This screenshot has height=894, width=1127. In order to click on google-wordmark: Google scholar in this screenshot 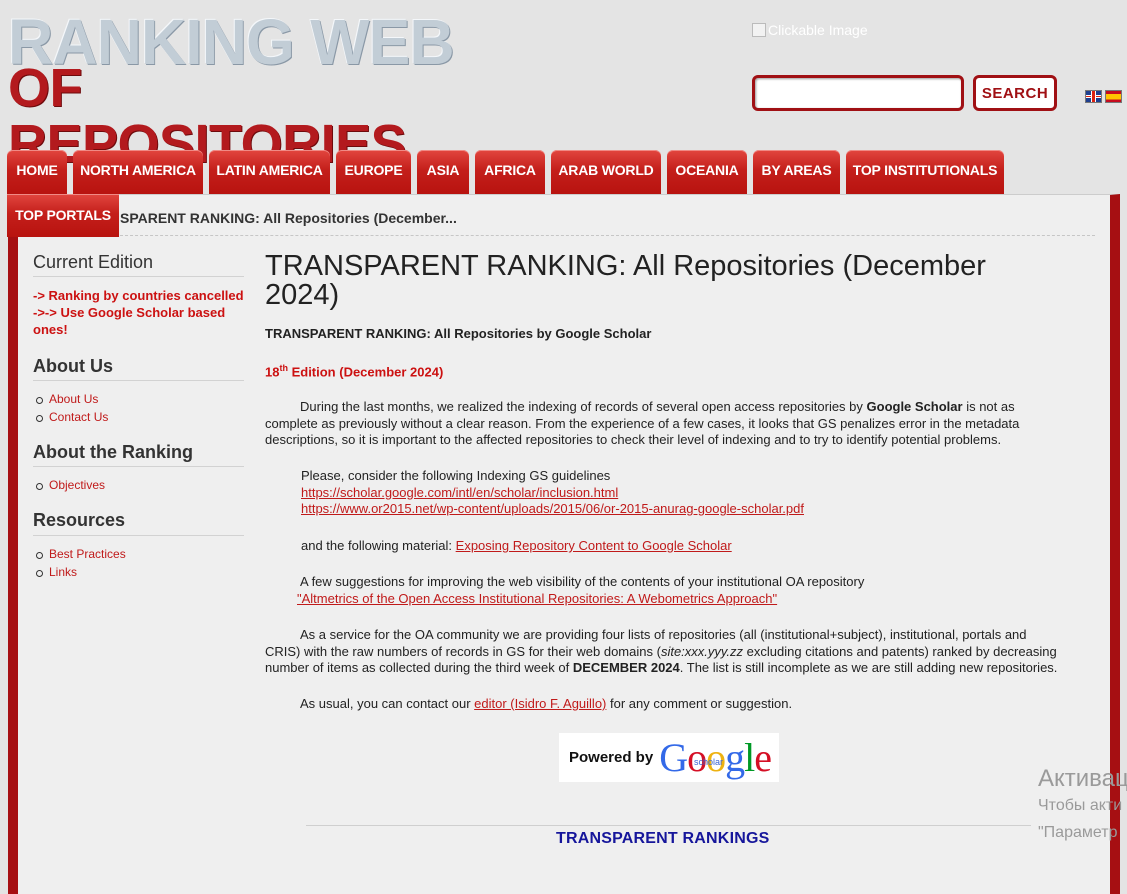, I will do `click(715, 757)`.